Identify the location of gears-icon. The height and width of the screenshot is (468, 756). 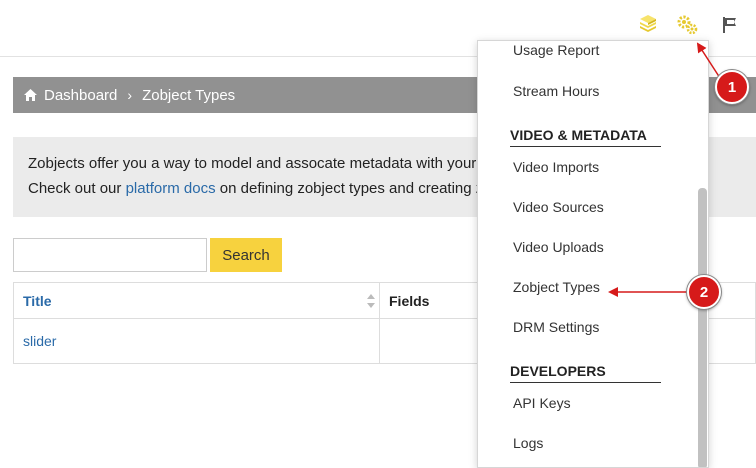
(688, 25).